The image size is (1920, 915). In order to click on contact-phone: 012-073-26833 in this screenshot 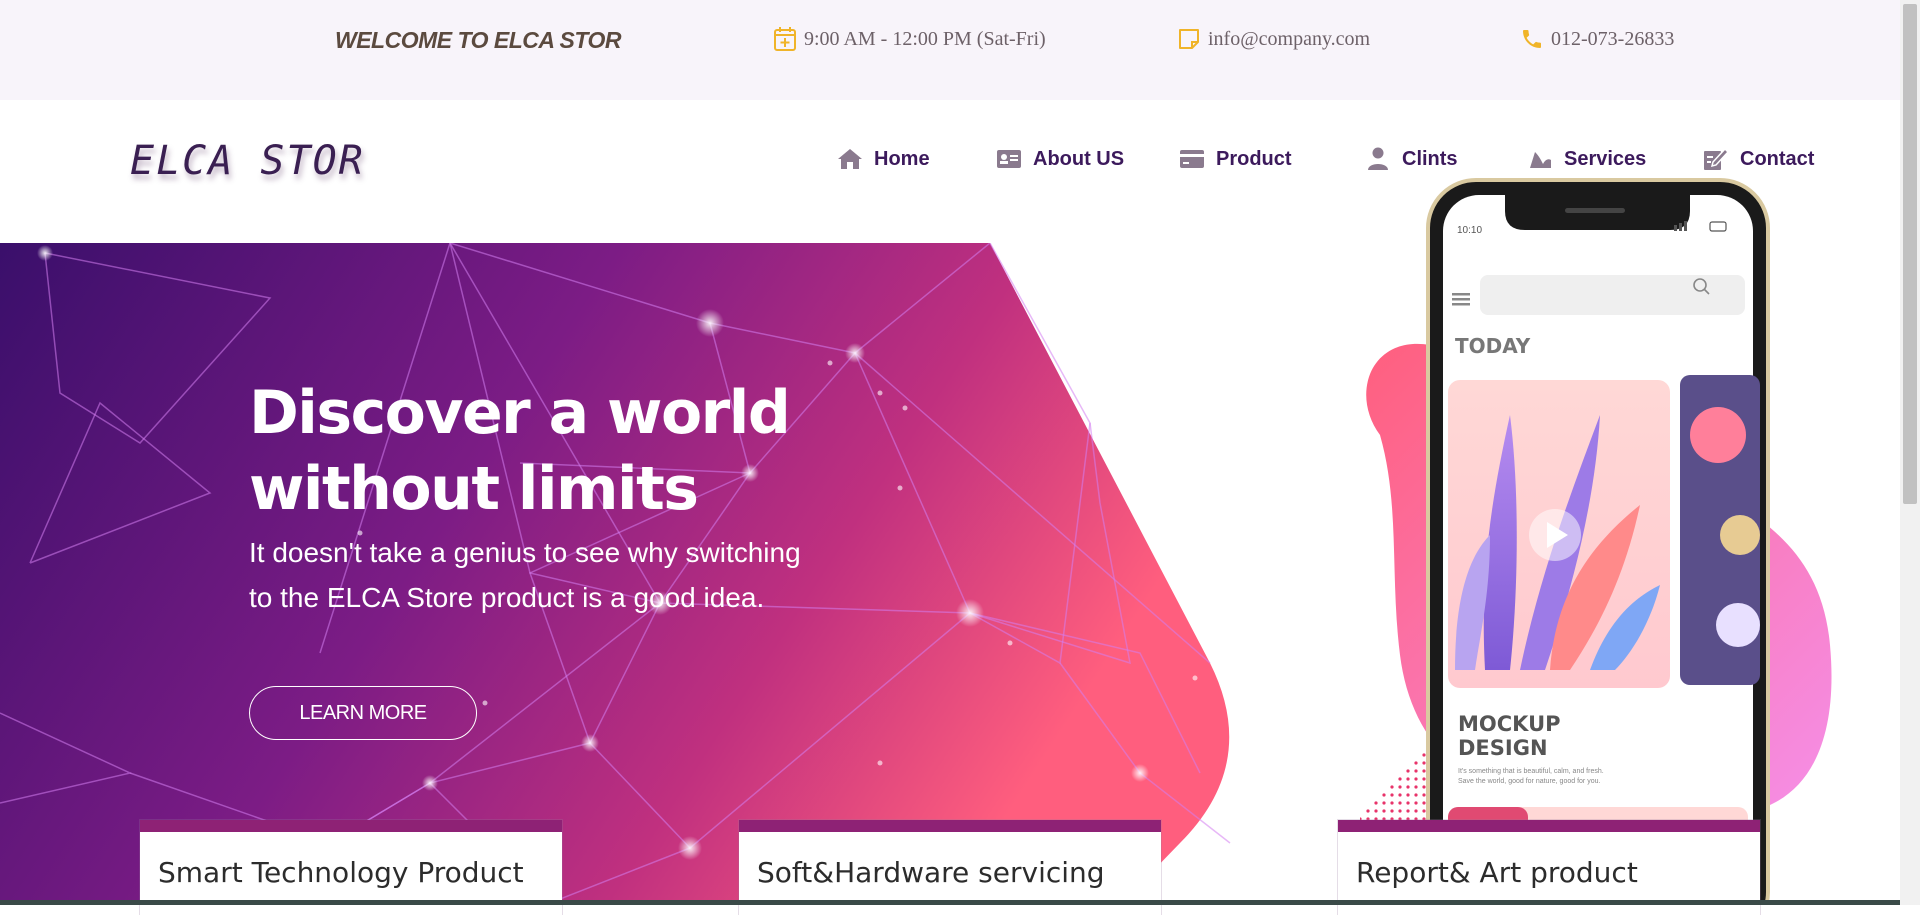, I will do `click(1596, 39)`.